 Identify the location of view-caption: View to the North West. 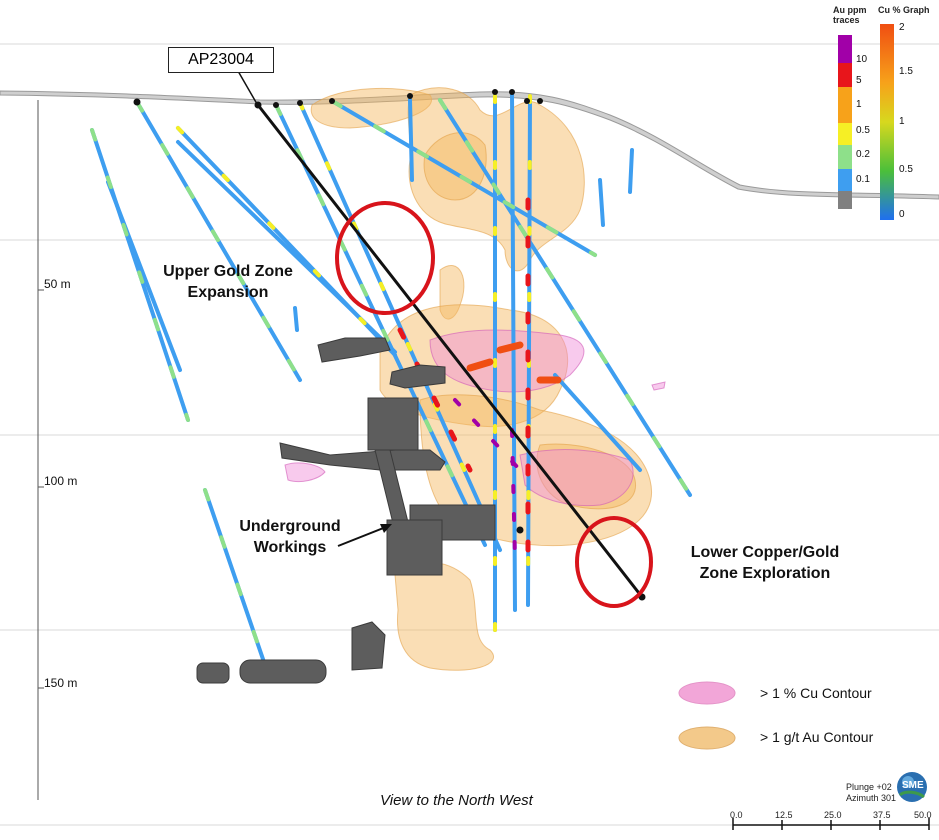
(456, 800).